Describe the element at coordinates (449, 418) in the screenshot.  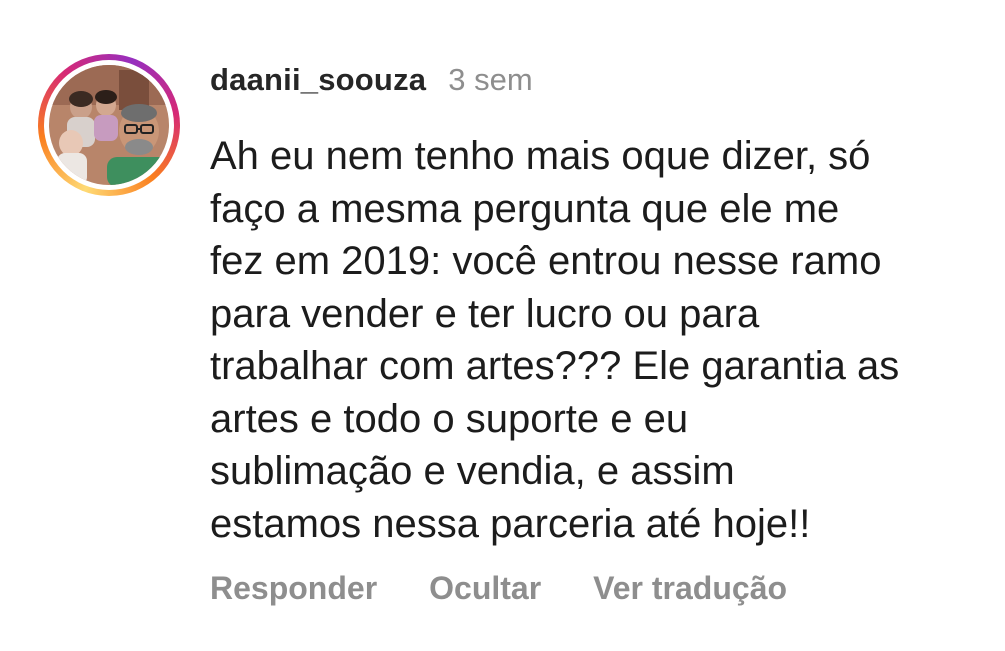
I see `comment-text-line: artes e todo o suporte e eu` at that location.